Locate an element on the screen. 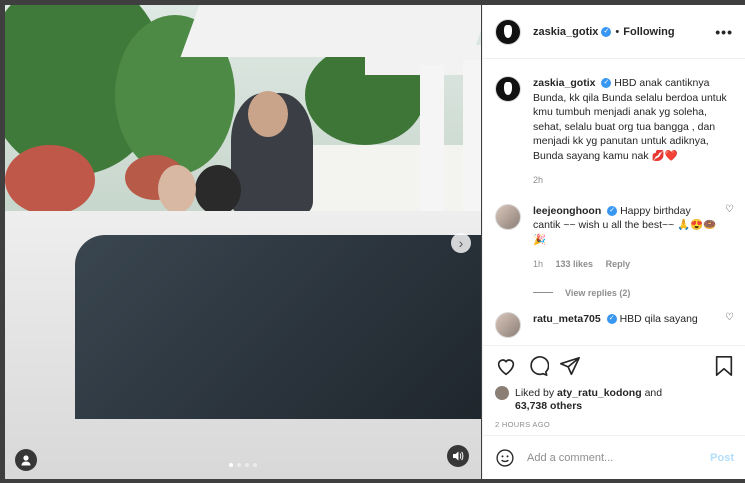 Image resolution: width=745 pixels, height=483 pixels. comment-meta: 1h 133 likes Reply is located at coordinates (626, 264).